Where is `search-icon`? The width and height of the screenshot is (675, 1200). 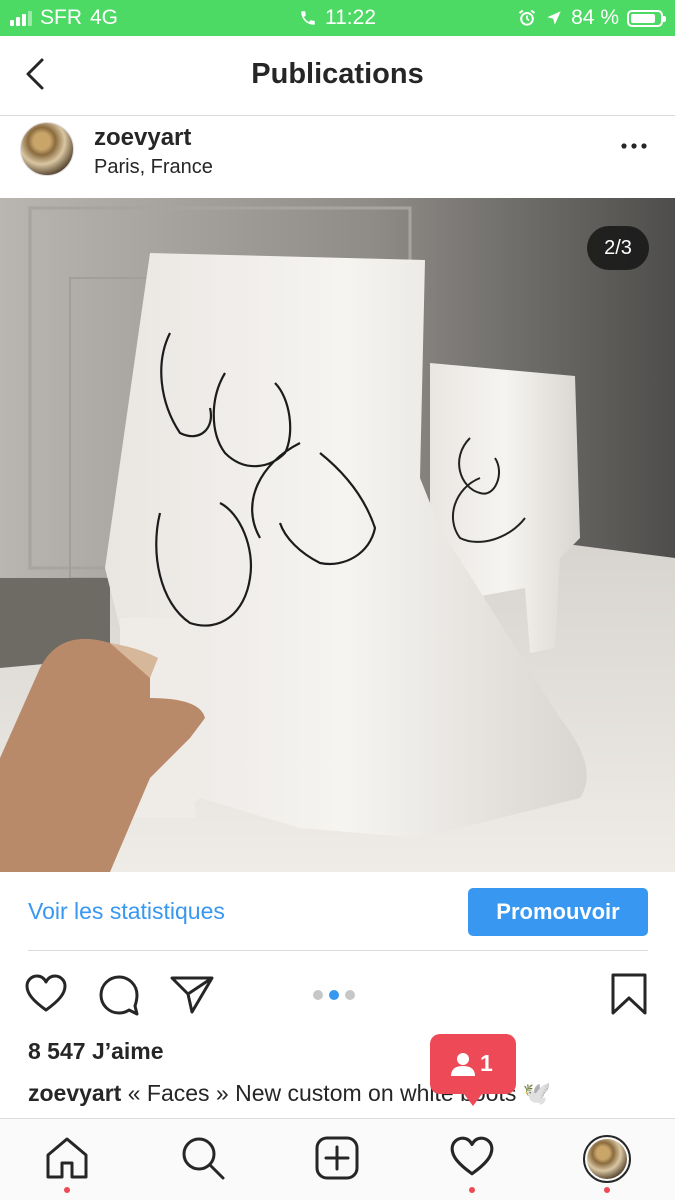
search-icon is located at coordinates (203, 1158).